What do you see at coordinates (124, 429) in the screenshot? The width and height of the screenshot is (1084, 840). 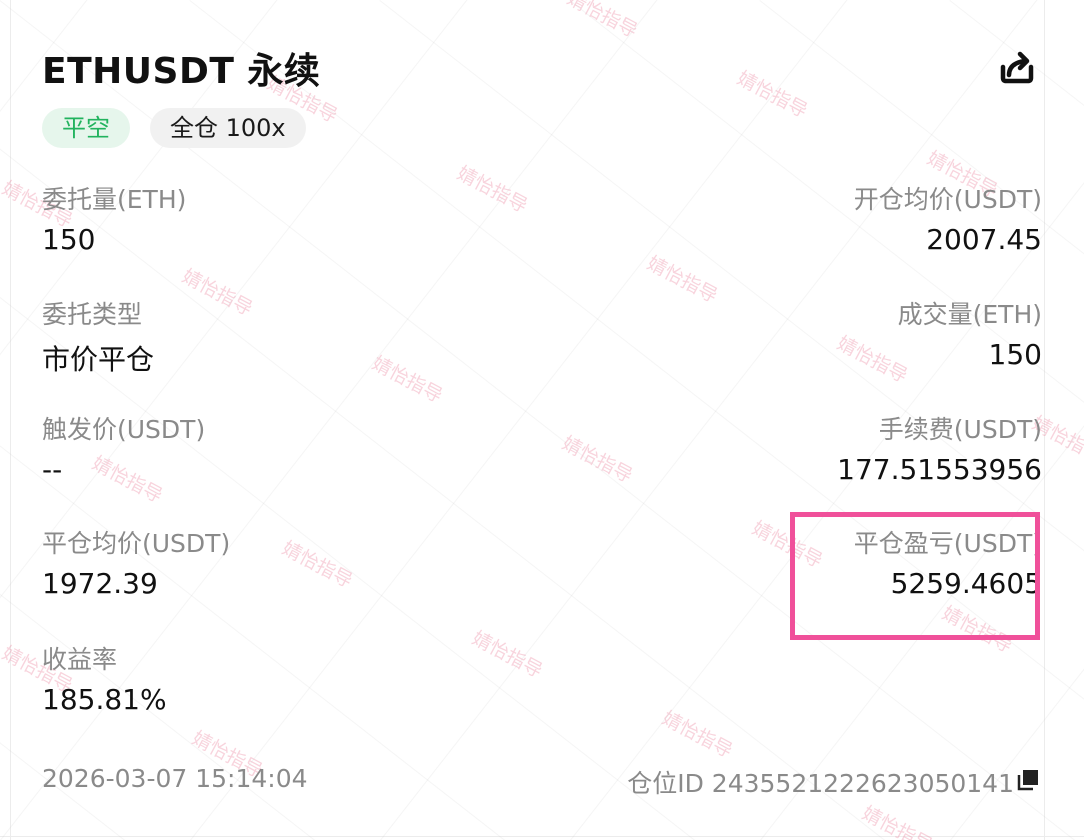 I see `trigger-price-label: 触发价(USDT)` at bounding box center [124, 429].